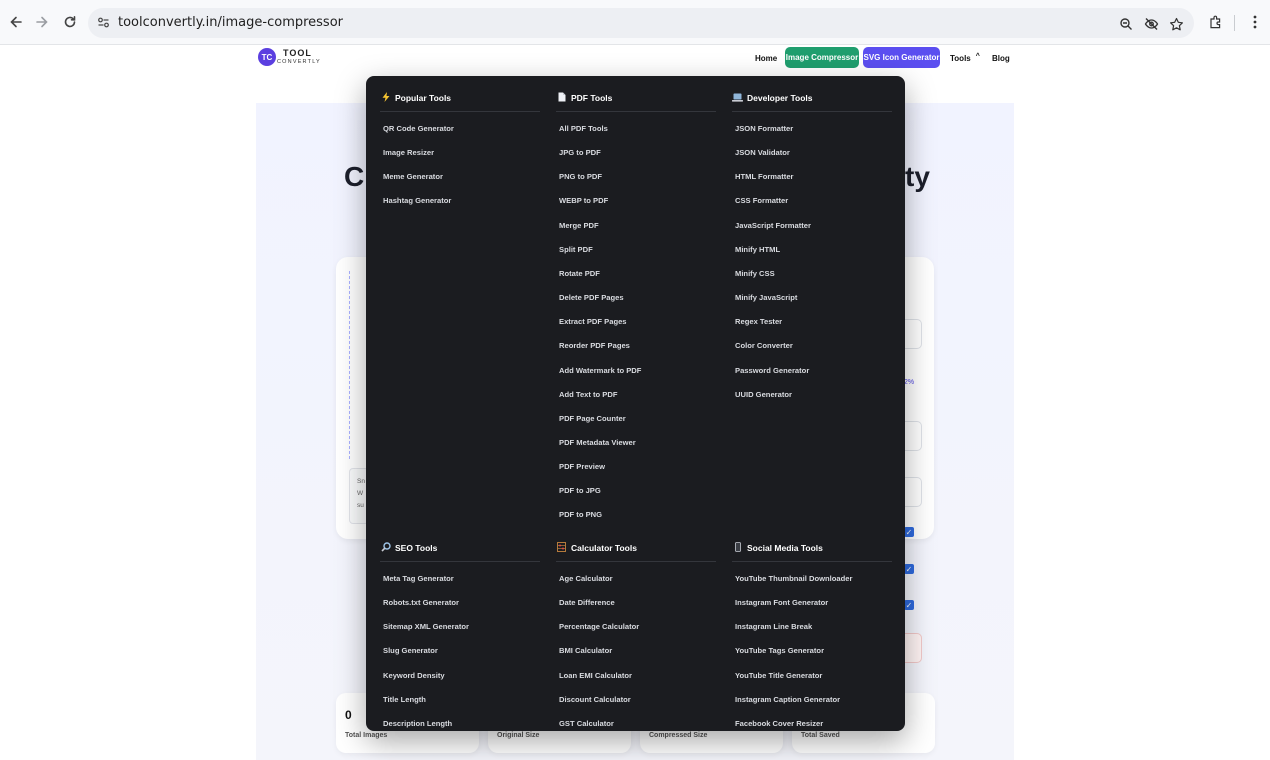 The width and height of the screenshot is (1270, 760). Describe the element at coordinates (414, 675) in the screenshot. I see `menu-item-keyword-density: Keyword Density` at that location.